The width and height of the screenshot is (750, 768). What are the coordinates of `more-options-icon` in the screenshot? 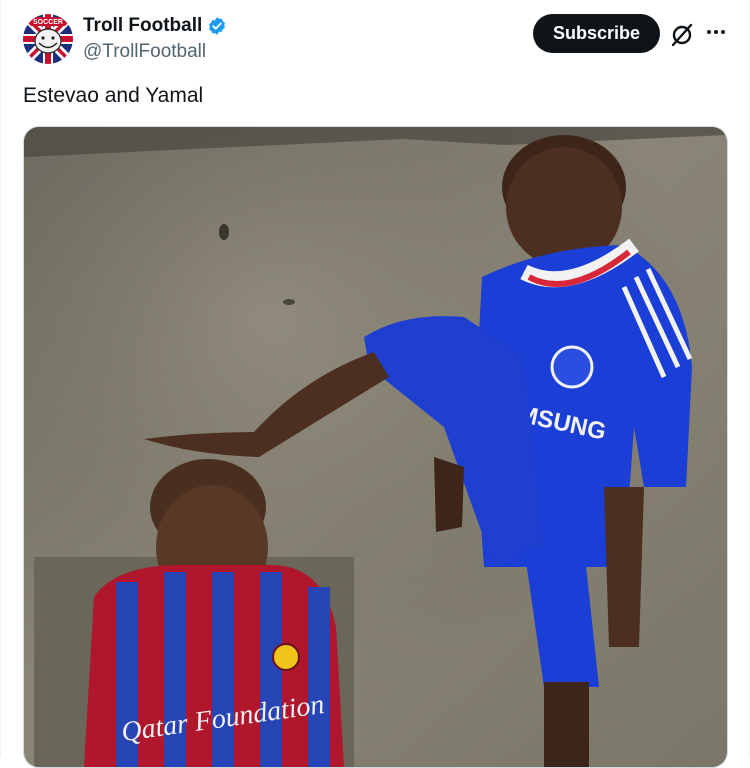 It's located at (716, 32).